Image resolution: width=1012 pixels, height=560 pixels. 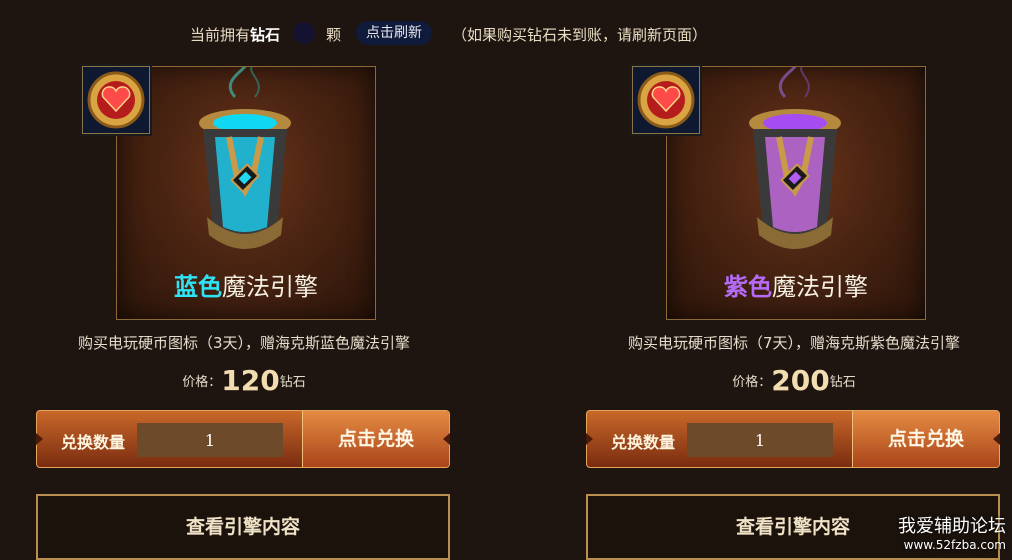 What do you see at coordinates (580, 35) in the screenshot?
I see `refresh-note: （如果购买钻石未到账，请刷新页面）` at bounding box center [580, 35].